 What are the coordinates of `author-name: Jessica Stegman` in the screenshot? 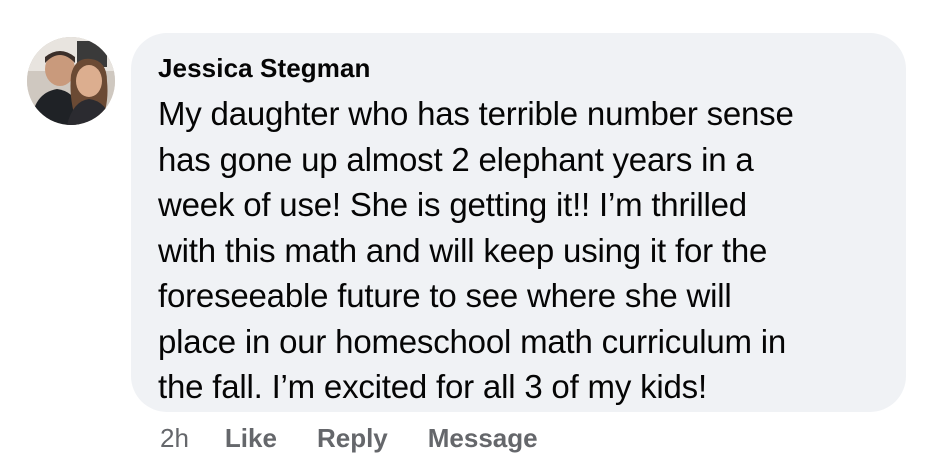 It's located at (519, 68).